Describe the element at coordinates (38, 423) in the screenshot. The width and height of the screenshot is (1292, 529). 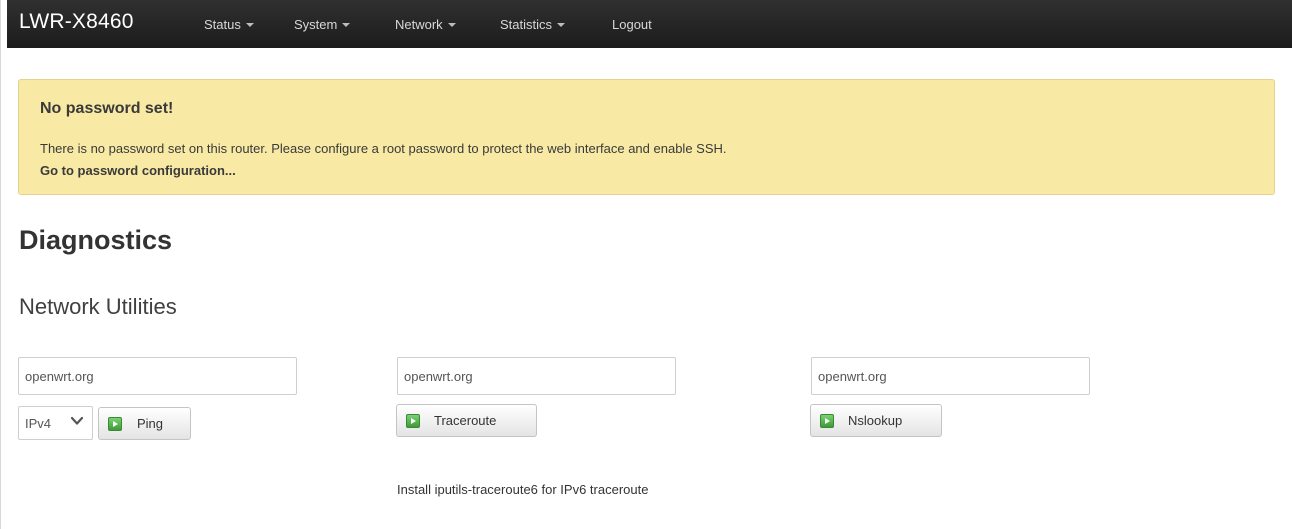
I see `protocol-select-value: IPv4` at that location.